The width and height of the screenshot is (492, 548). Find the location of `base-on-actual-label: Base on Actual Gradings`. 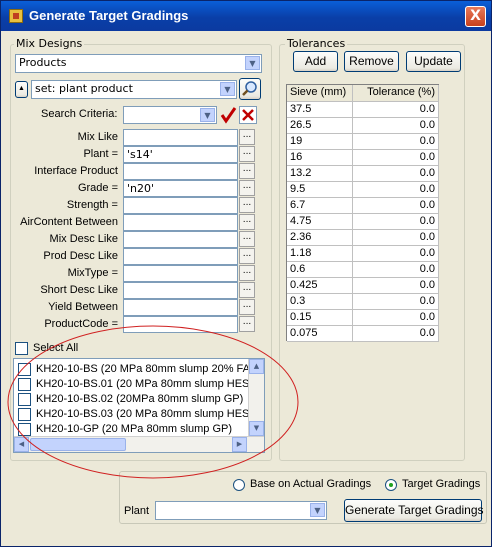

base-on-actual-label: Base on Actual Gradings is located at coordinates (311, 484).